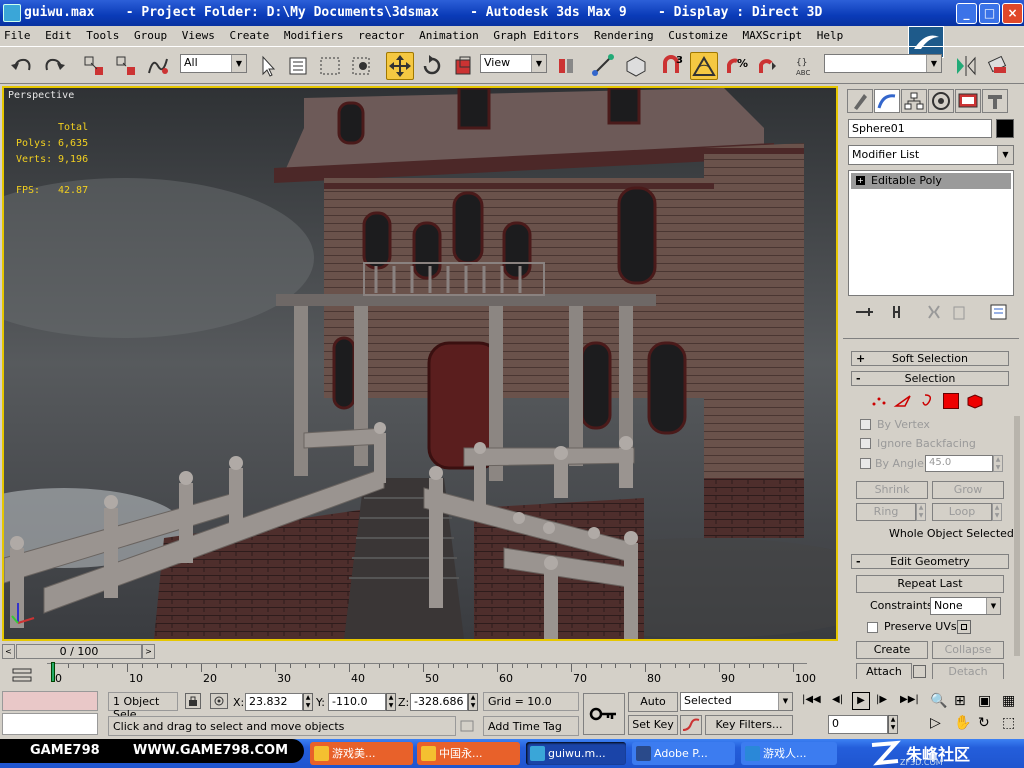 This screenshot has height=768, width=1024. What do you see at coordinates (250, 34) in the screenshot?
I see `menu-create: Create` at bounding box center [250, 34].